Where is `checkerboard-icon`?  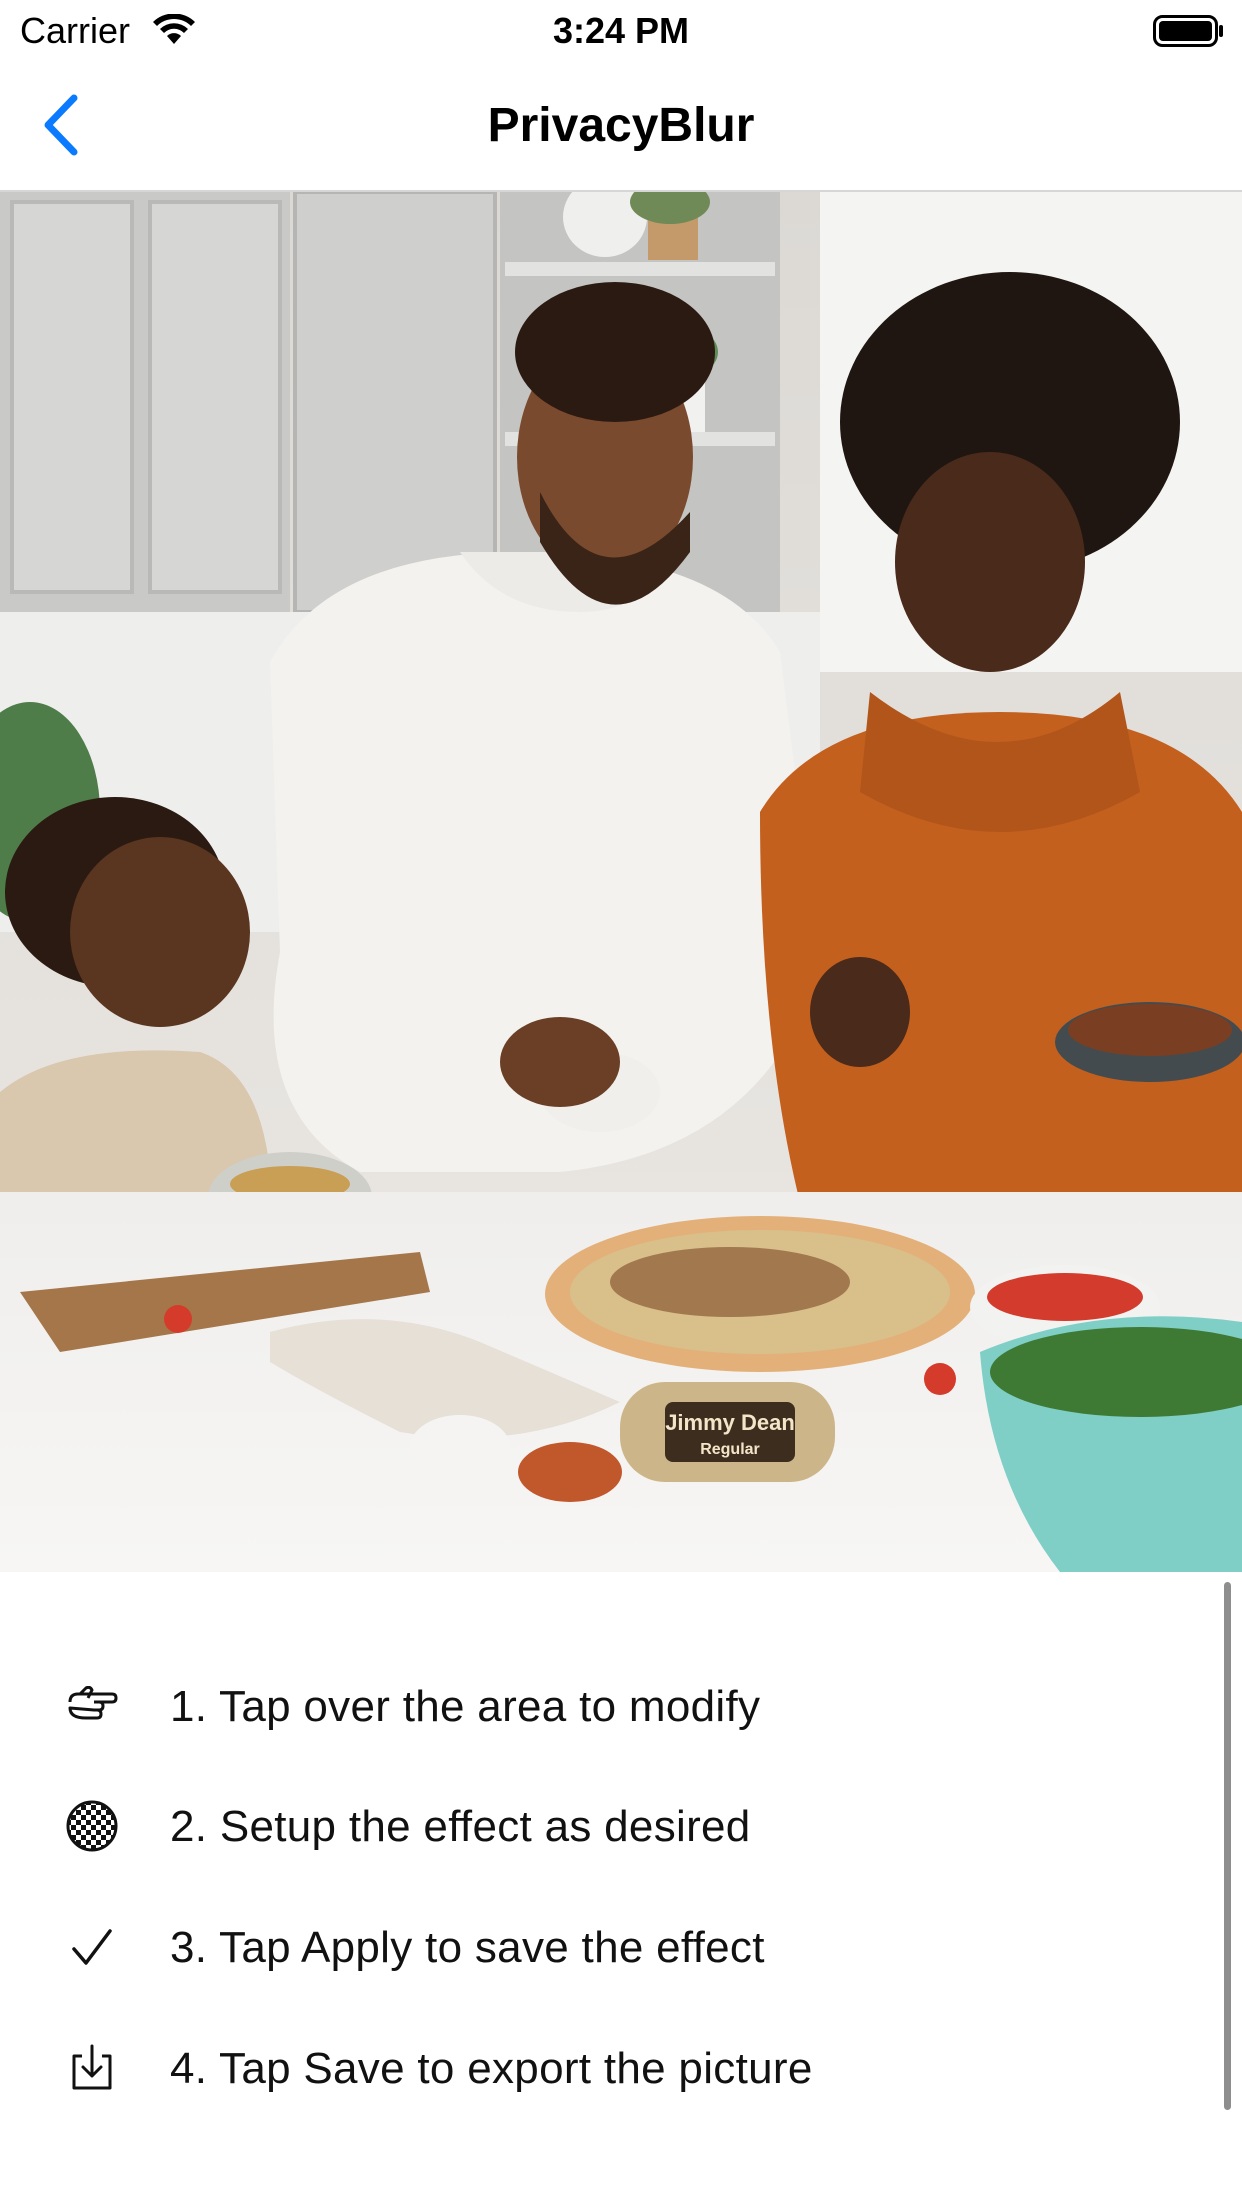 checkerboard-icon is located at coordinates (92, 1826).